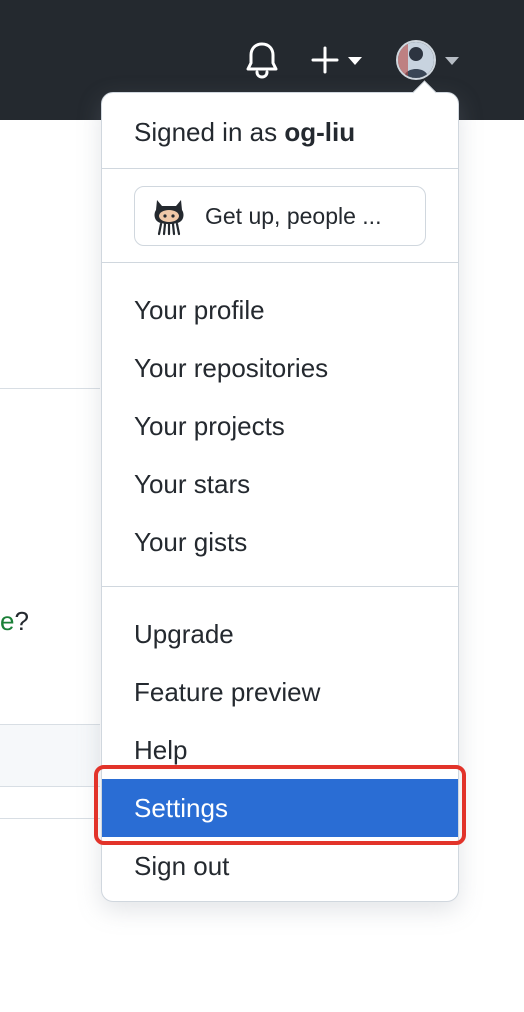  What do you see at coordinates (50, 755) in the screenshot?
I see `background-row` at bounding box center [50, 755].